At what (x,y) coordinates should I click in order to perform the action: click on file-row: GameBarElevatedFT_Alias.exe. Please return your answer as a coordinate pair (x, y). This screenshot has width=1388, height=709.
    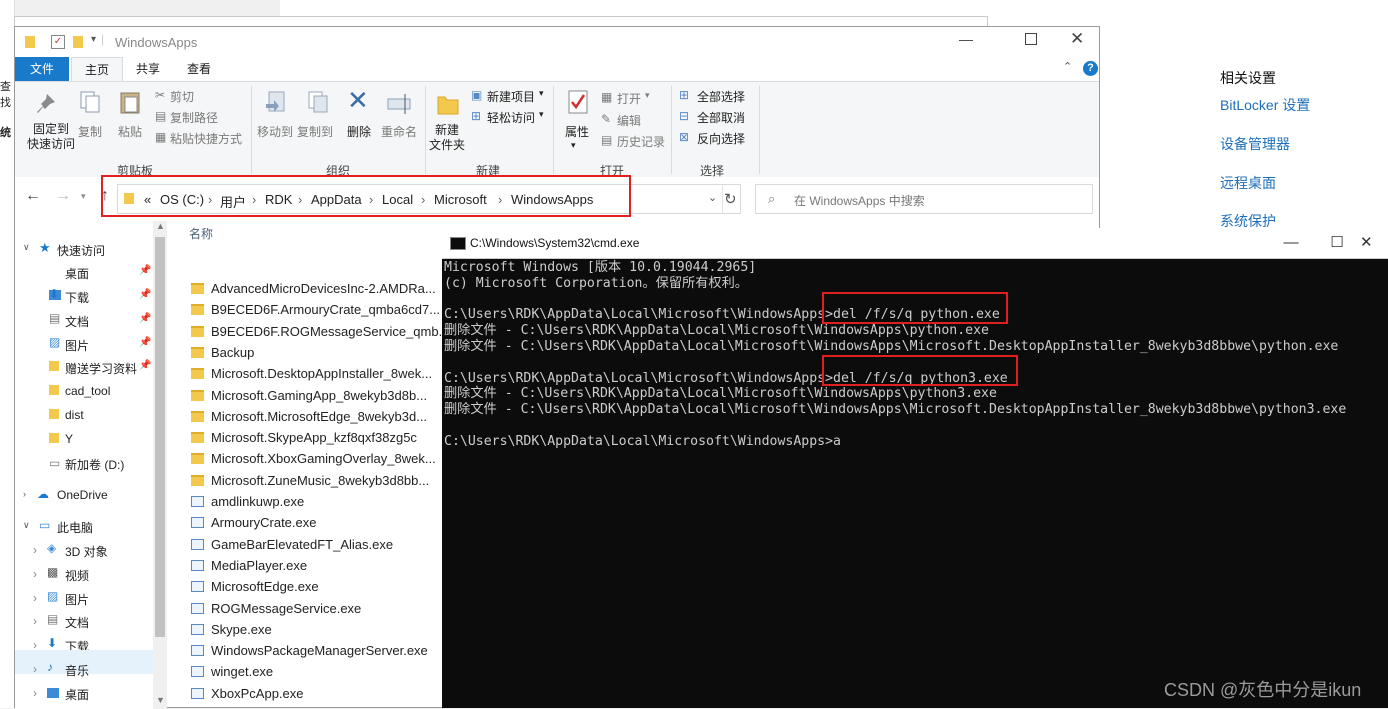
    Looking at the image, I should click on (292, 545).